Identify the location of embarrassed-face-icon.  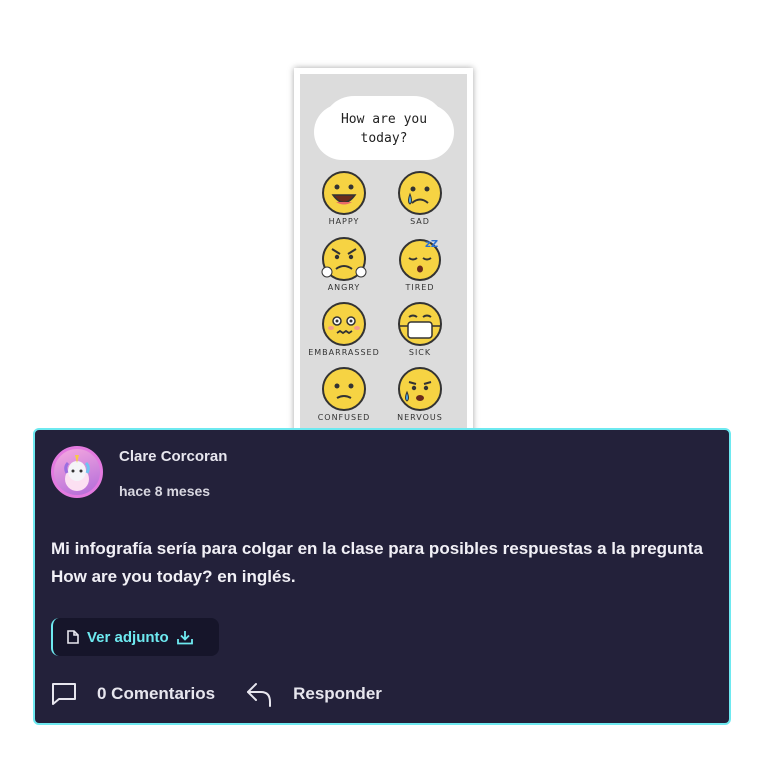
(344, 324).